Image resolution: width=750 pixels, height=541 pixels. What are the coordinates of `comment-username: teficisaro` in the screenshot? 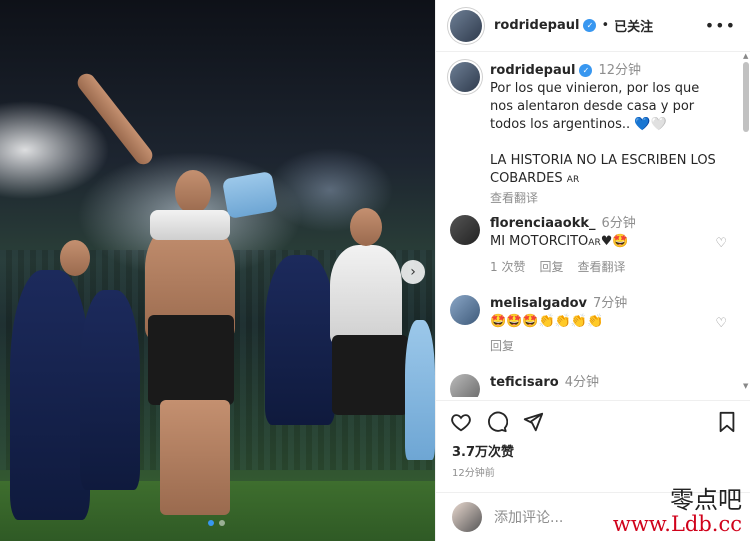 It's located at (524, 382).